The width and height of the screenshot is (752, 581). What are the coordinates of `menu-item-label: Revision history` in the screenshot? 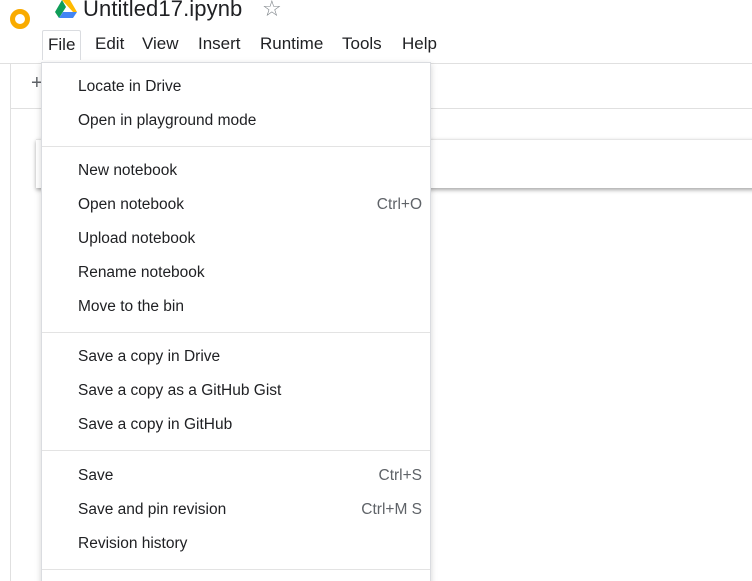 It's located at (133, 543).